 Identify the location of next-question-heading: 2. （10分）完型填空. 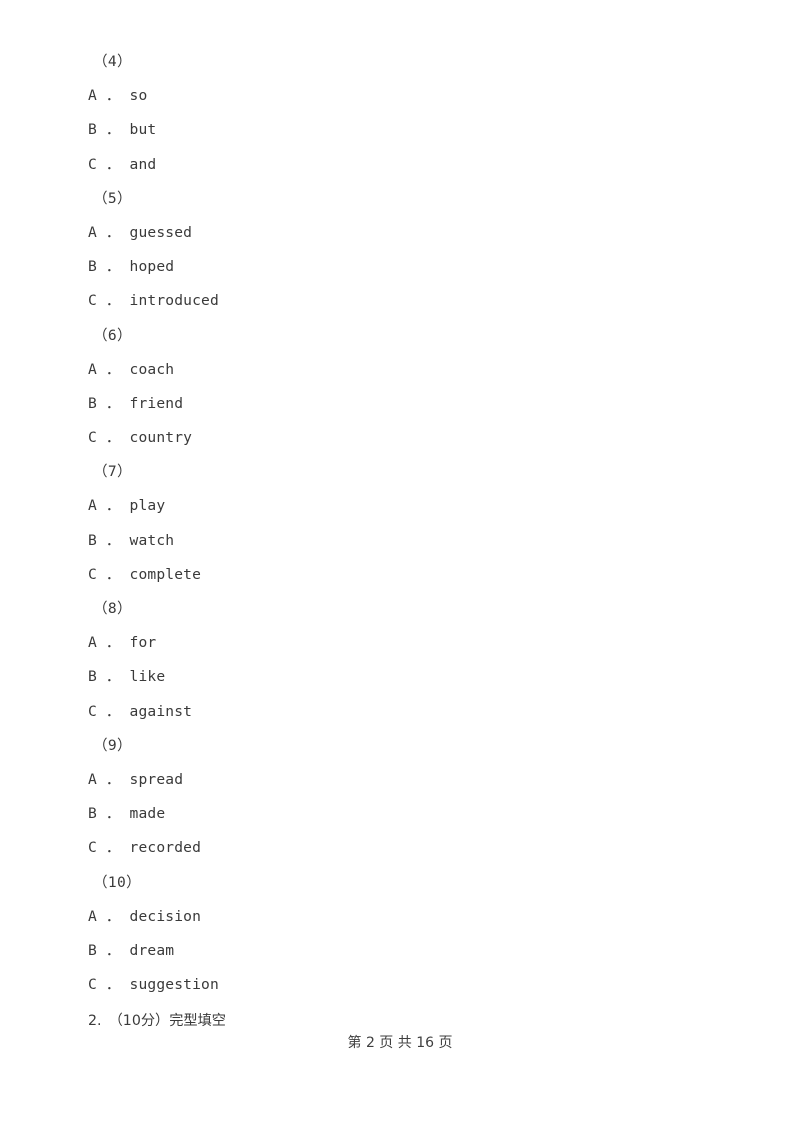
(157, 1021).